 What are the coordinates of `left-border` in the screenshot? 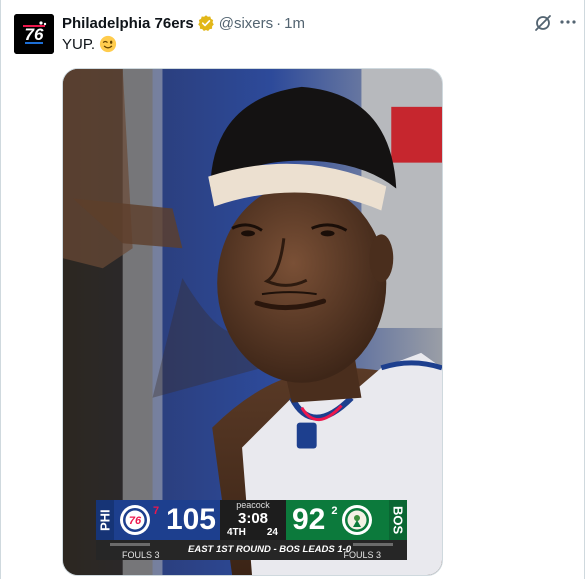 It's located at (0, 289).